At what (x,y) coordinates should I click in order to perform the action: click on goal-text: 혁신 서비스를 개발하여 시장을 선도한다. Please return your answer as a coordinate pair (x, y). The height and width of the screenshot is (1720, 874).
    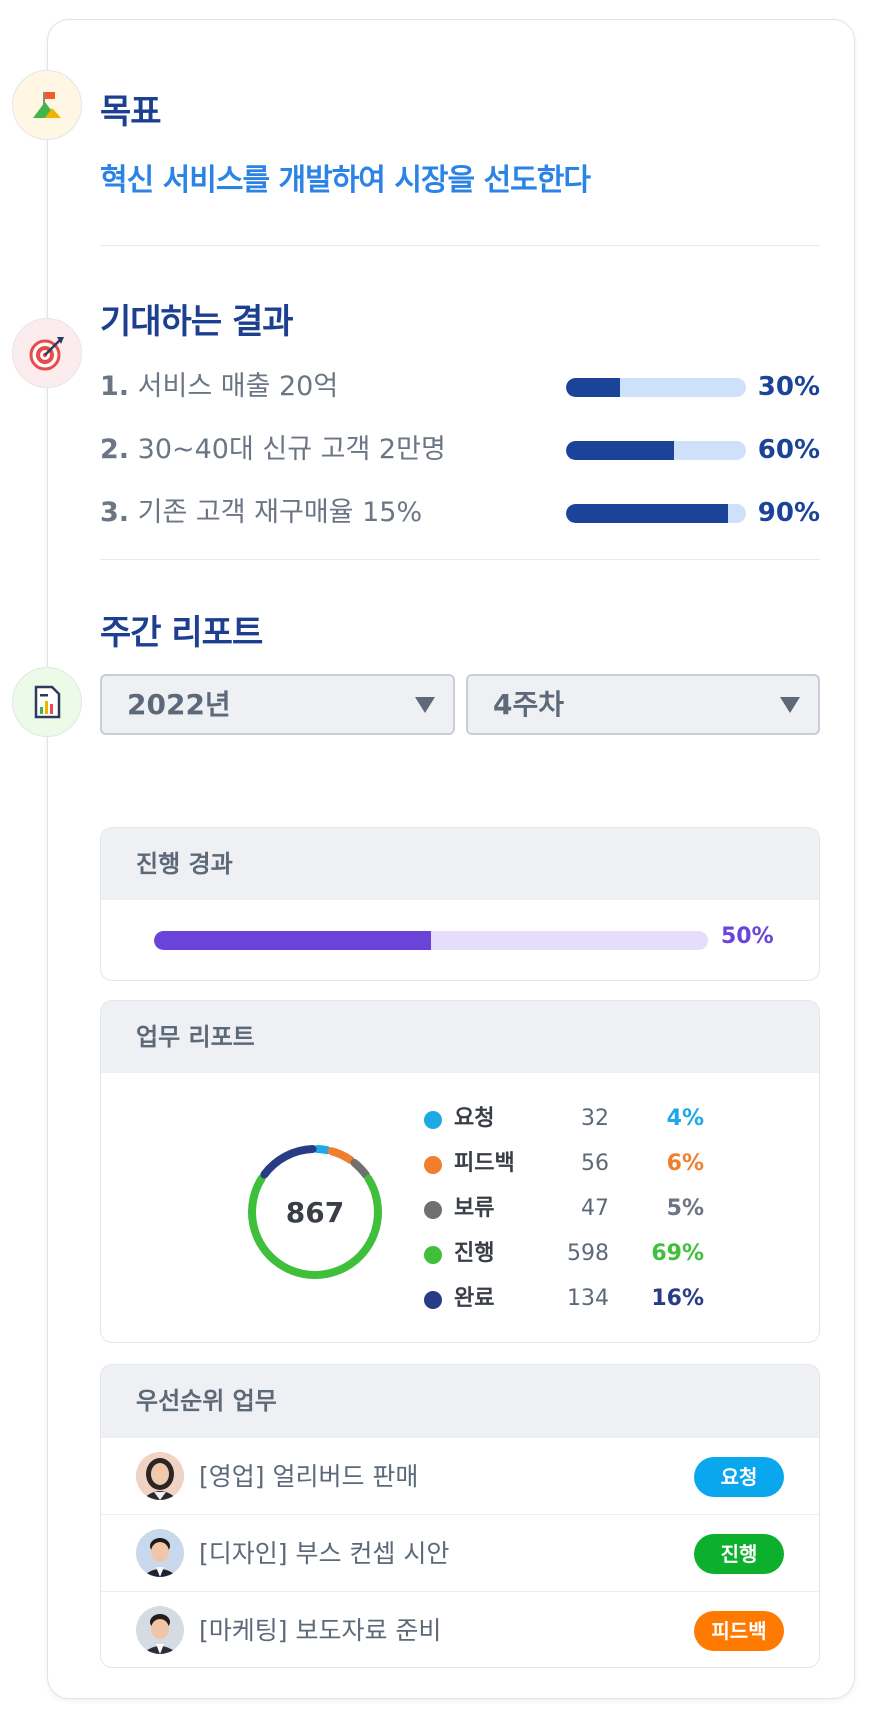
    Looking at the image, I should click on (345, 180).